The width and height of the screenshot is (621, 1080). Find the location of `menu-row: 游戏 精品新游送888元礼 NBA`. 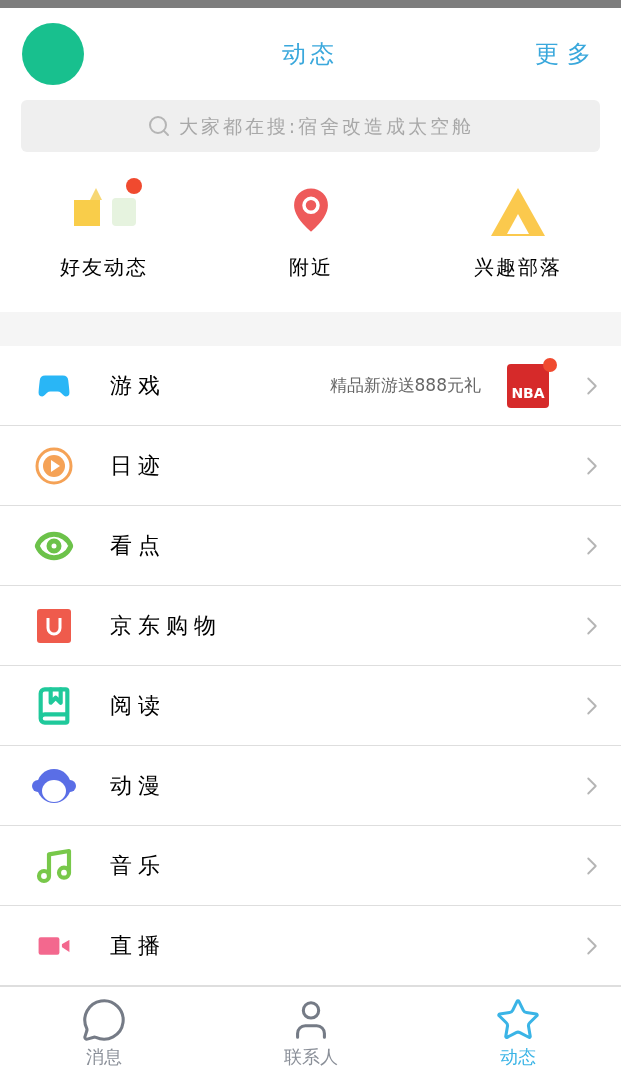

menu-row: 游戏 精品新游送888元礼 NBA is located at coordinates (310, 386).